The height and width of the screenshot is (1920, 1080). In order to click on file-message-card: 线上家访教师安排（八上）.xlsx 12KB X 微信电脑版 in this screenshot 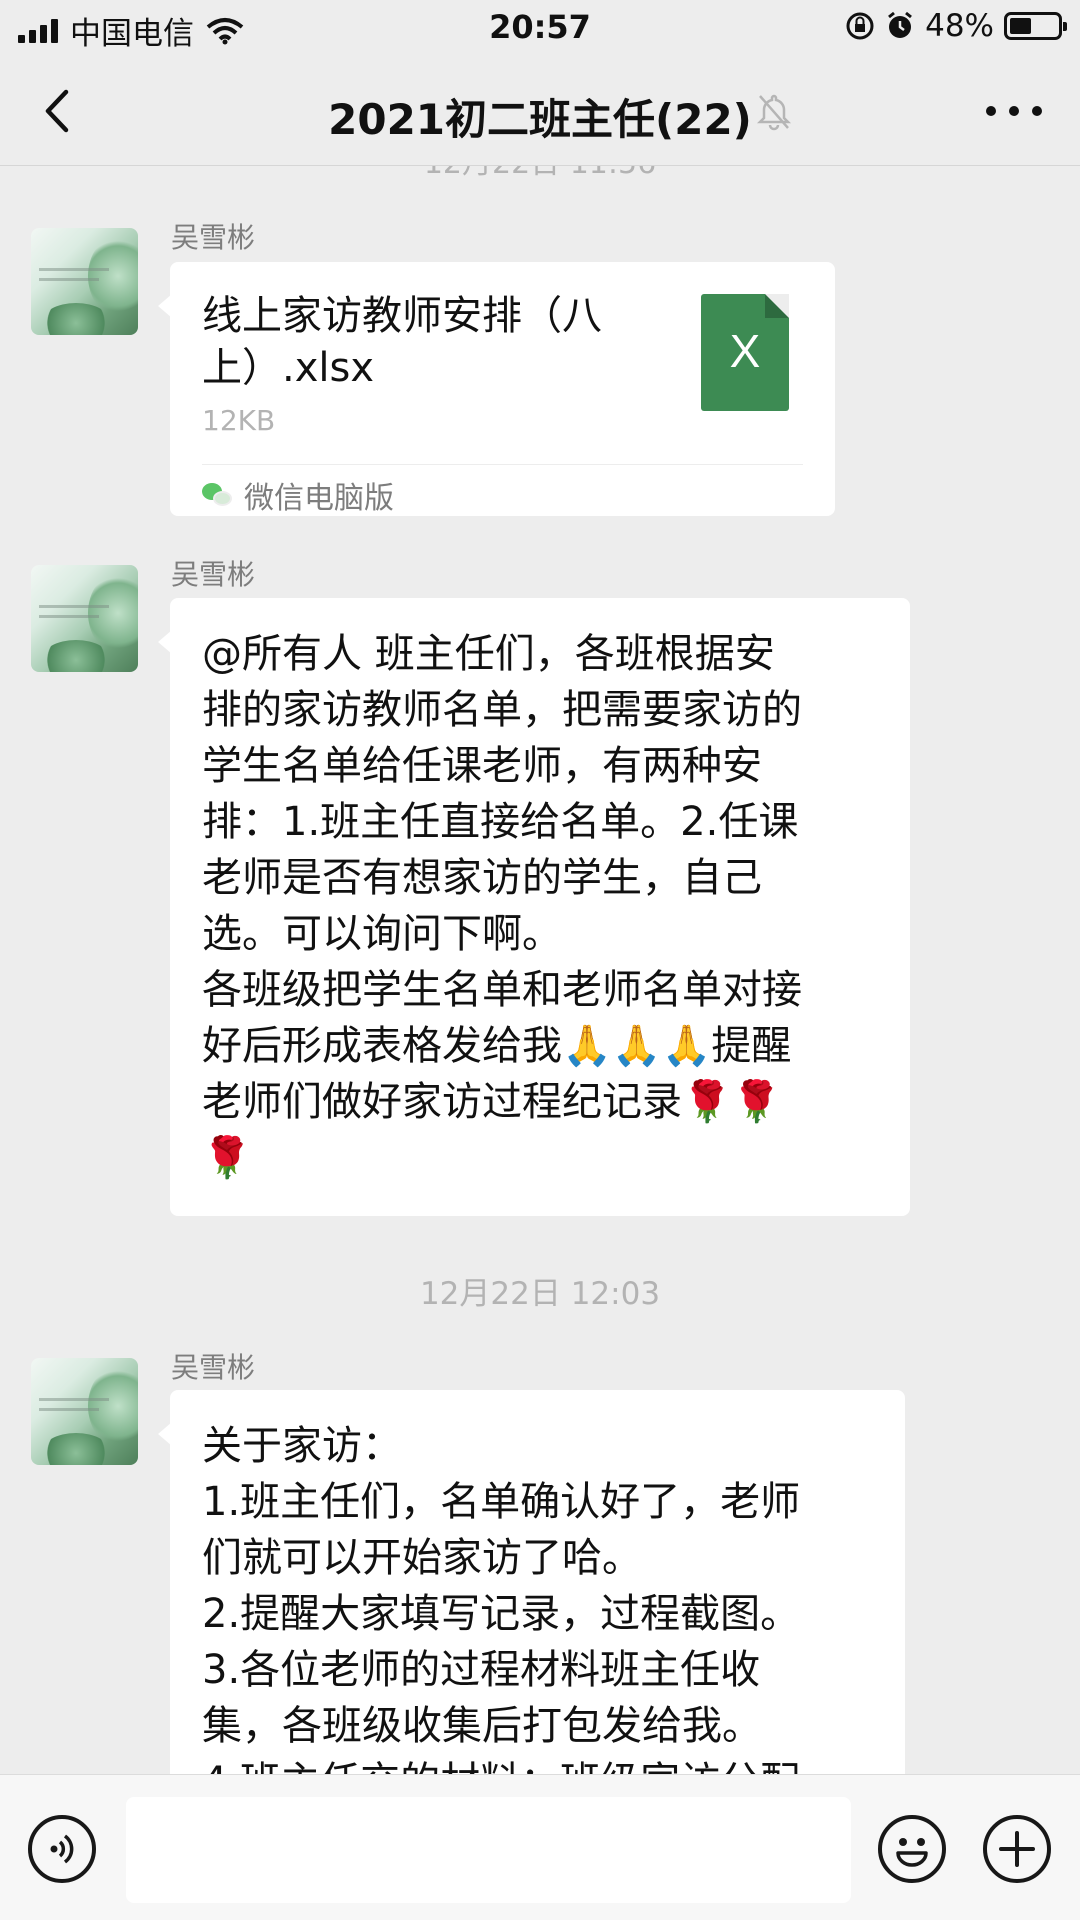, I will do `click(496, 390)`.